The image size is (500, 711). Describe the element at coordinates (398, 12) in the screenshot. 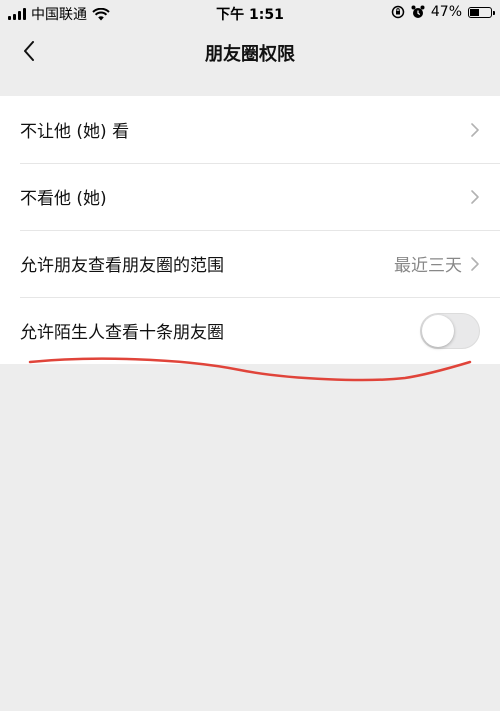

I see `orientation-lock-icon` at that location.